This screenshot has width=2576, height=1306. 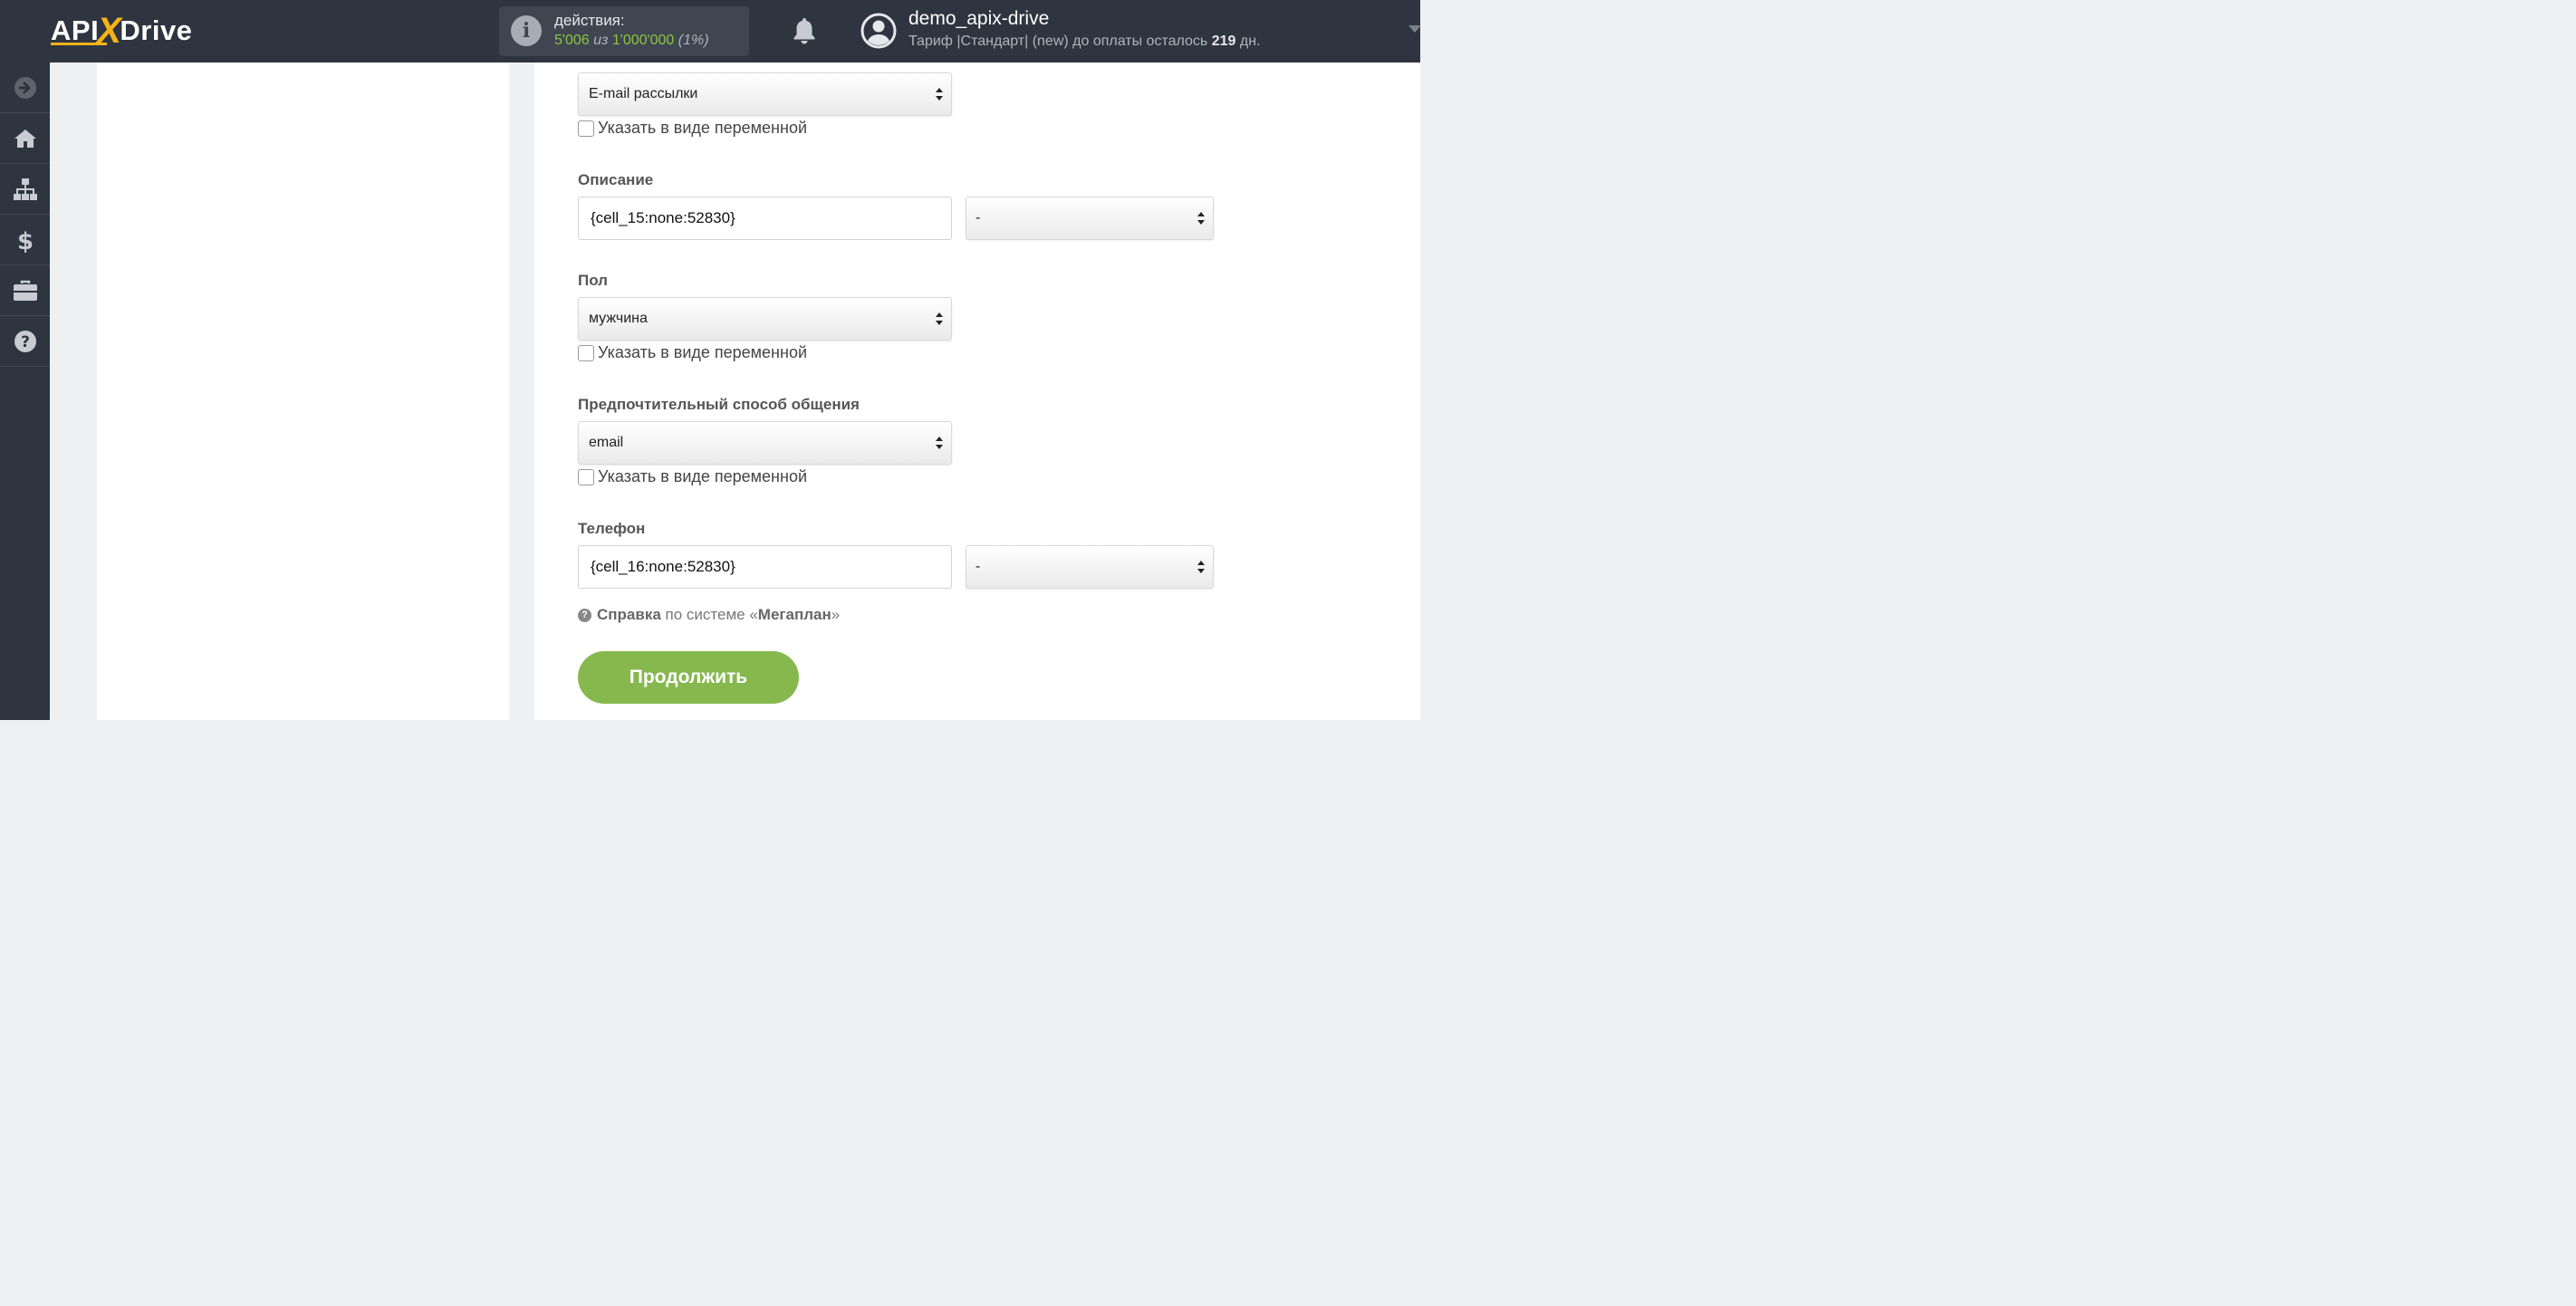 I want to click on gender-variable-checkbox-row: Указать в виде переменной, so click(x=692, y=353).